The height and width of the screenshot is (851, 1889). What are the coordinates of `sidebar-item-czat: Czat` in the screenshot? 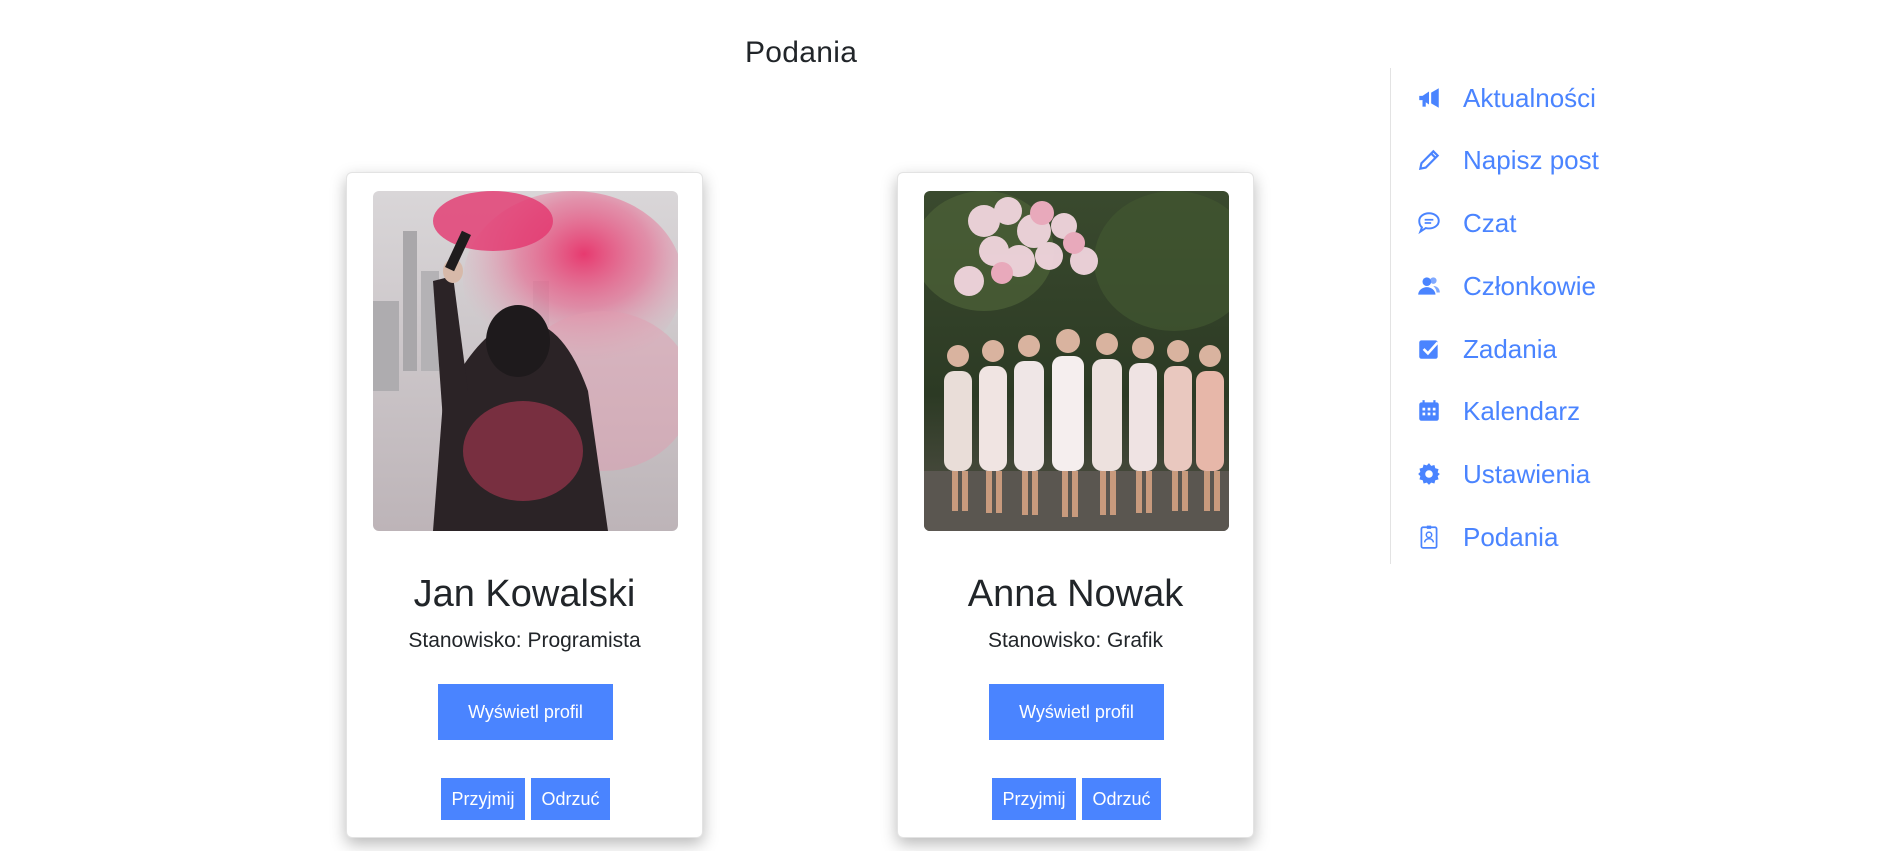 It's located at (1465, 223).